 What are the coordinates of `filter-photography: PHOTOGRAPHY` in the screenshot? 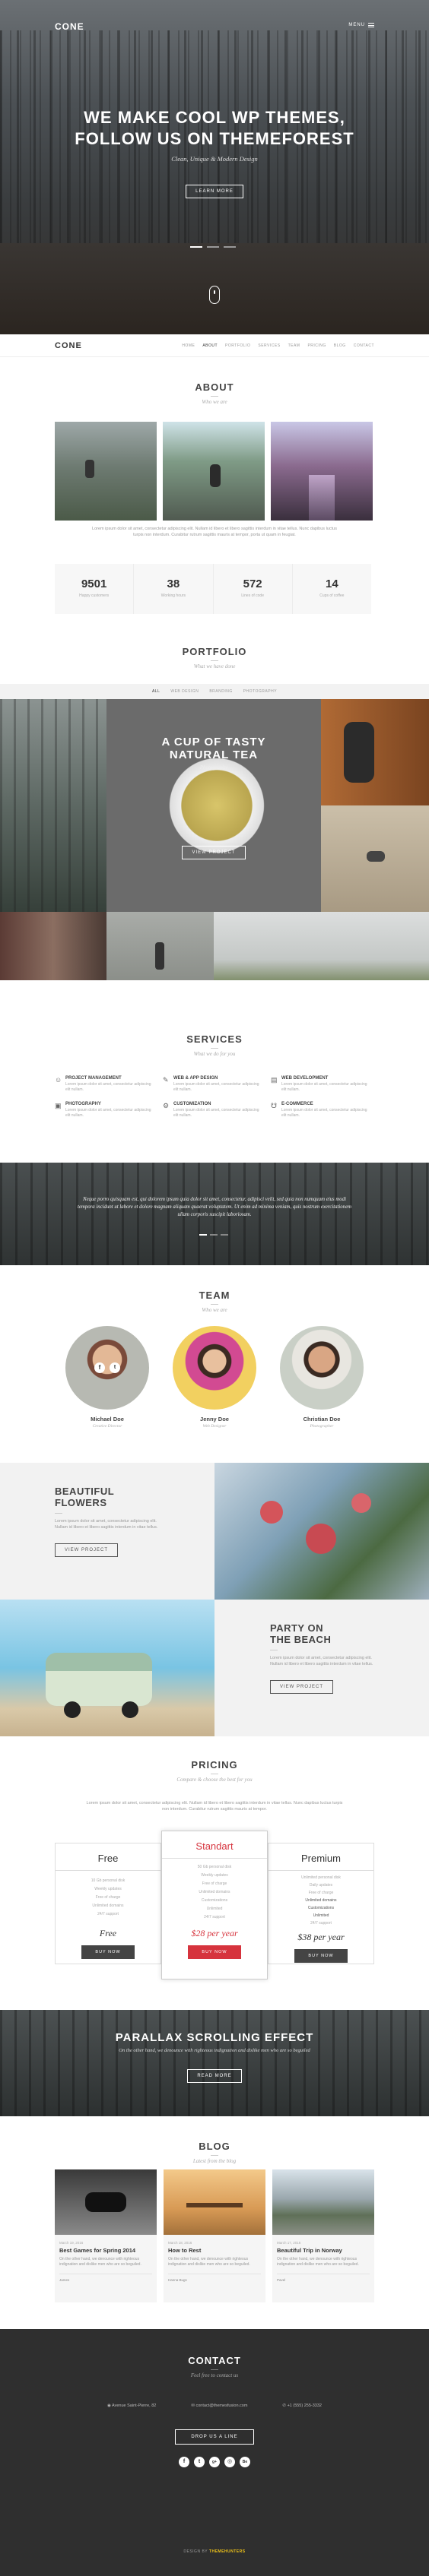 It's located at (260, 691).